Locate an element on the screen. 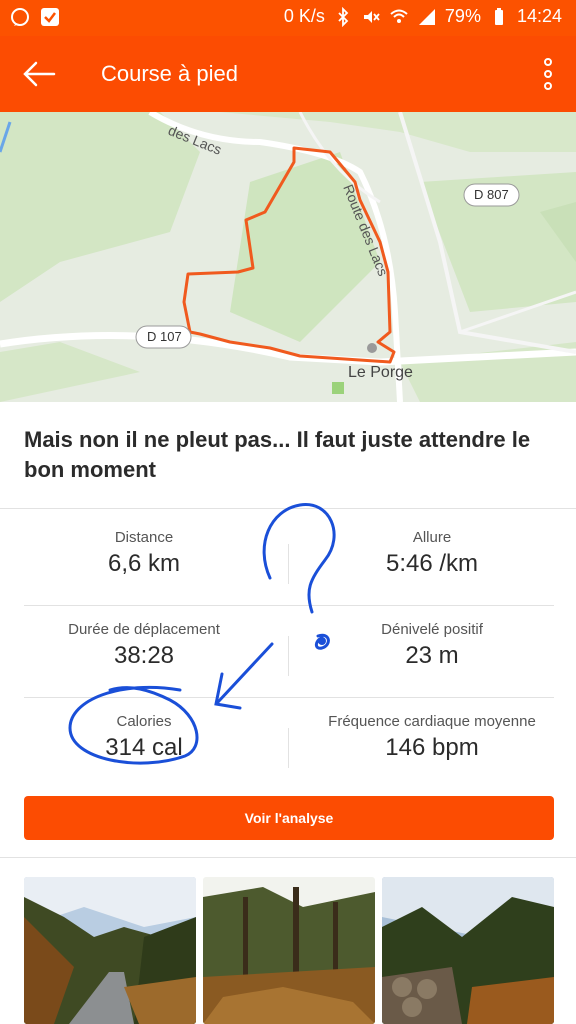 This screenshot has height=1024, width=576. stat-value: 5:46 /km is located at coordinates (432, 563).